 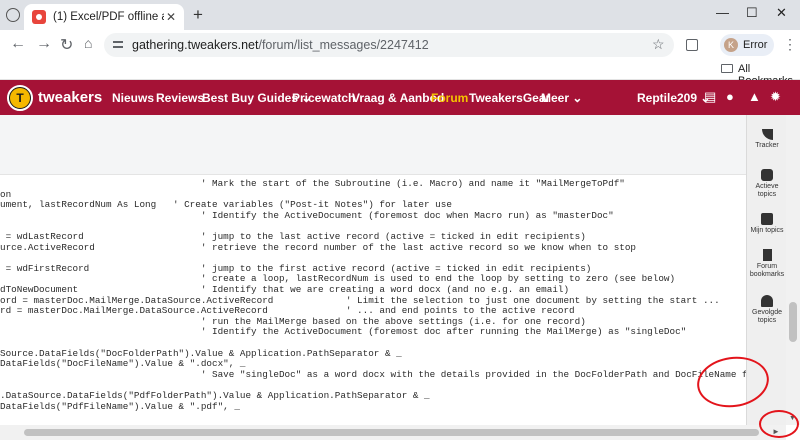 What do you see at coordinates (39, 17) in the screenshot?
I see `tab-favicon-icon` at bounding box center [39, 17].